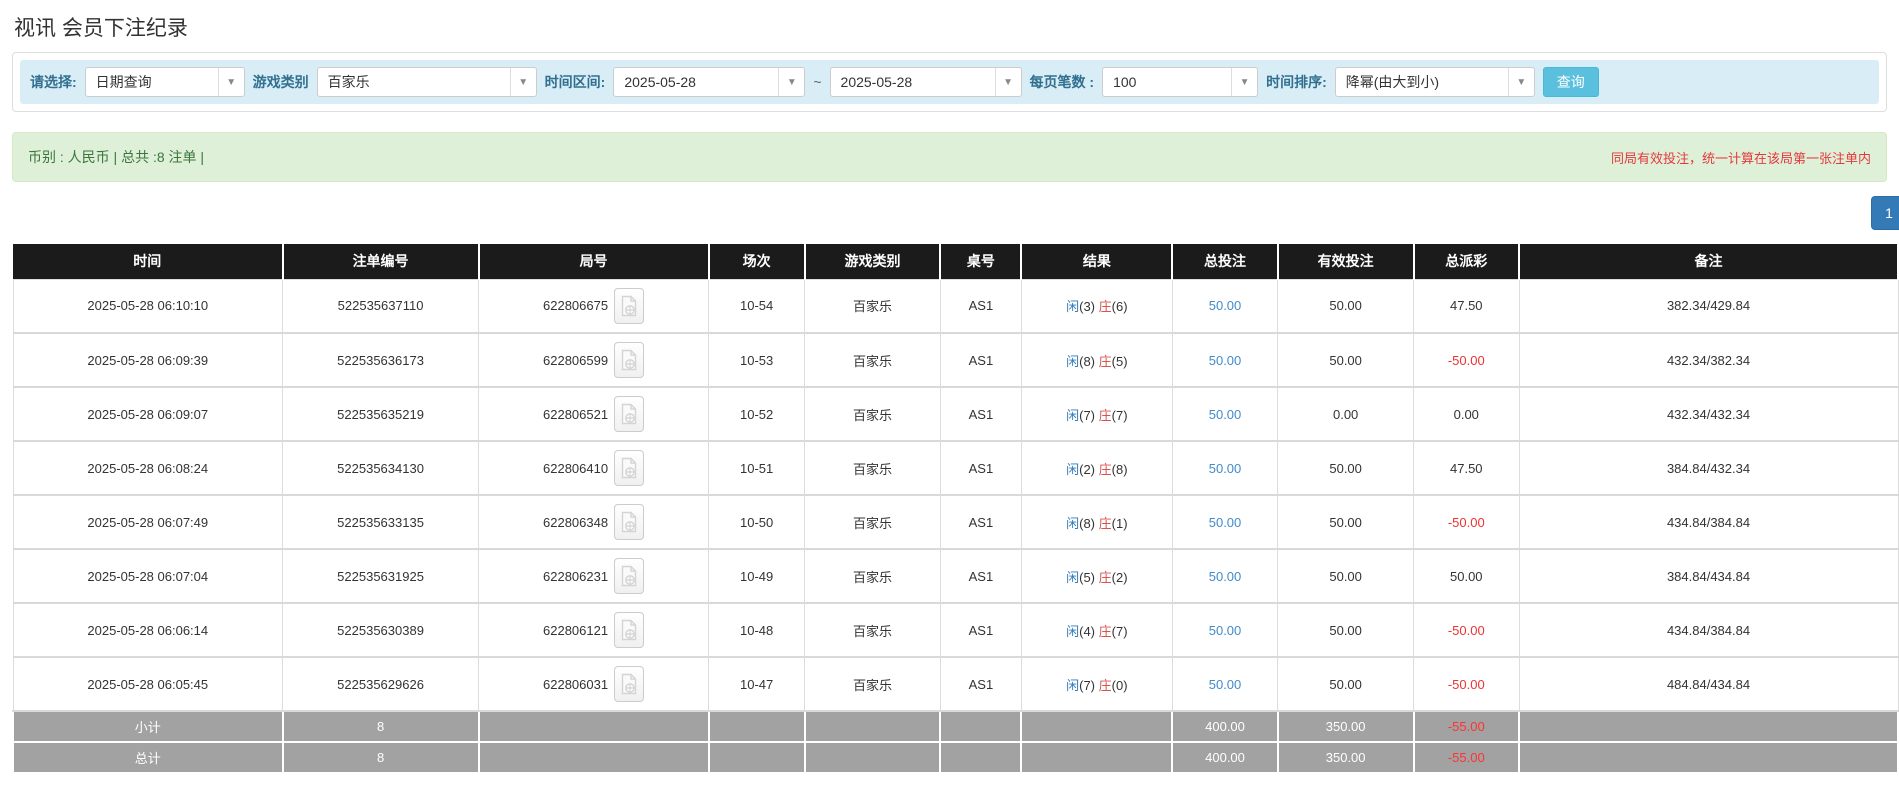 Image resolution: width=1899 pixels, height=805 pixels. Describe the element at coordinates (594, 306) in the screenshot. I see `round-id-cell: 622806675` at that location.